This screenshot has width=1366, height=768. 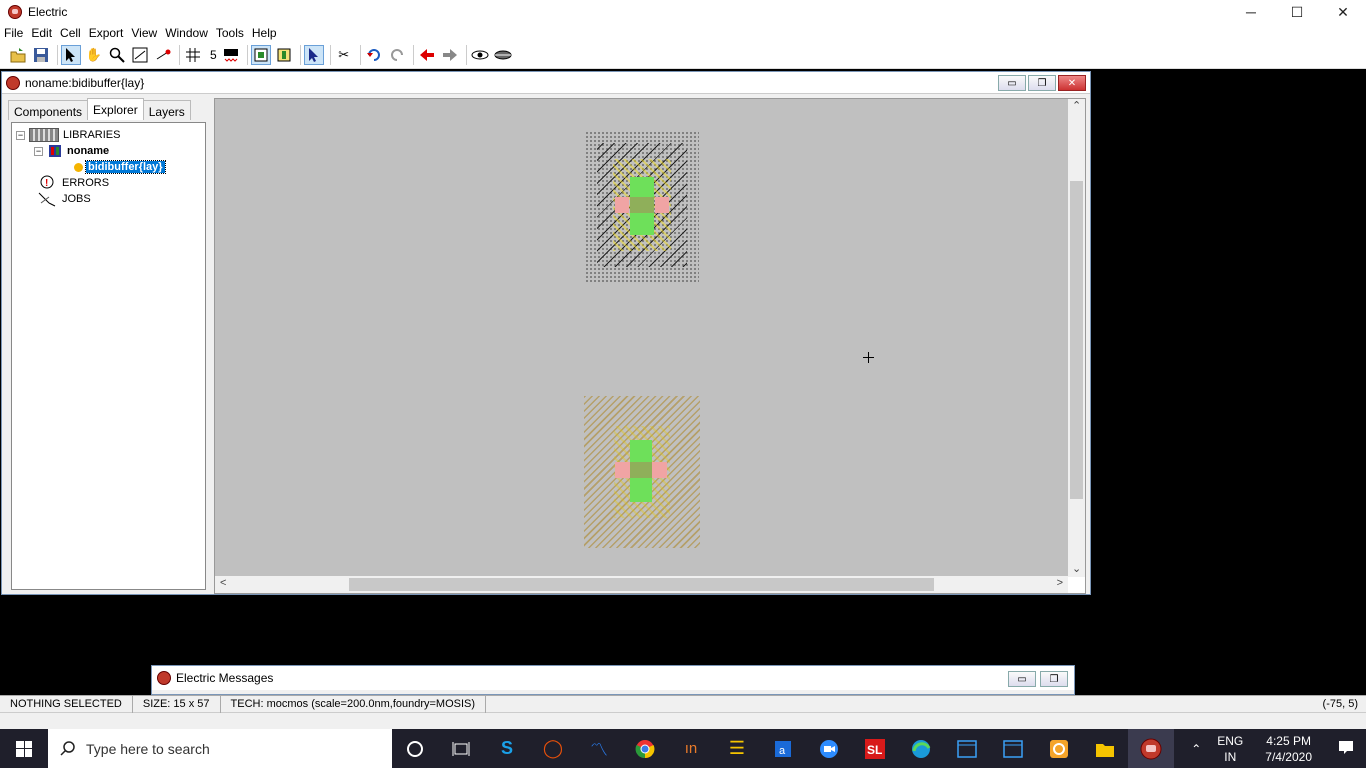 What do you see at coordinates (193, 55) in the screenshot?
I see `grid-icon` at bounding box center [193, 55].